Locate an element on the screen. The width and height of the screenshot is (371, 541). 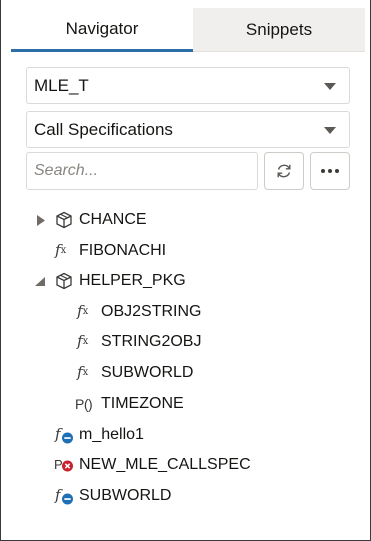
tree-node-helper-pkg: HELPER_PKG is located at coordinates (186, 281).